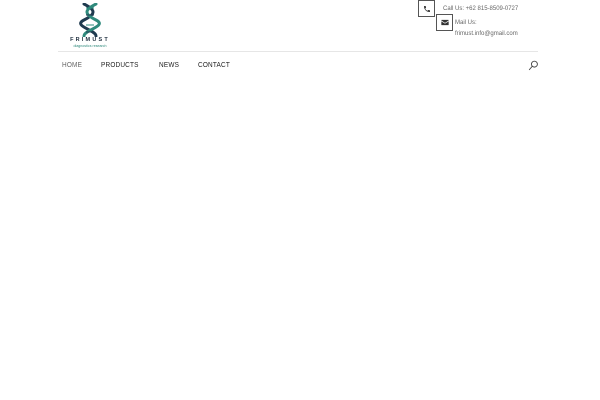  I want to click on mail-us-label: Mail Us:, so click(466, 23).